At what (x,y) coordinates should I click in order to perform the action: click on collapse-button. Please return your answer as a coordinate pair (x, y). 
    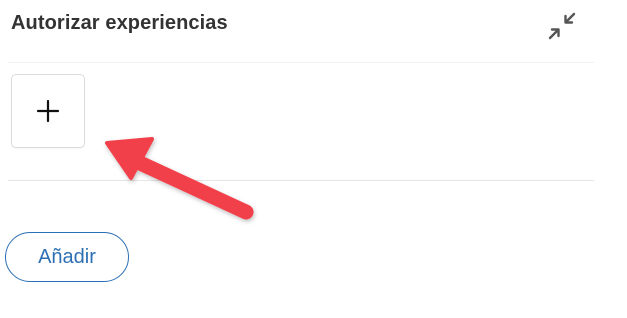
    Looking at the image, I should click on (563, 26).